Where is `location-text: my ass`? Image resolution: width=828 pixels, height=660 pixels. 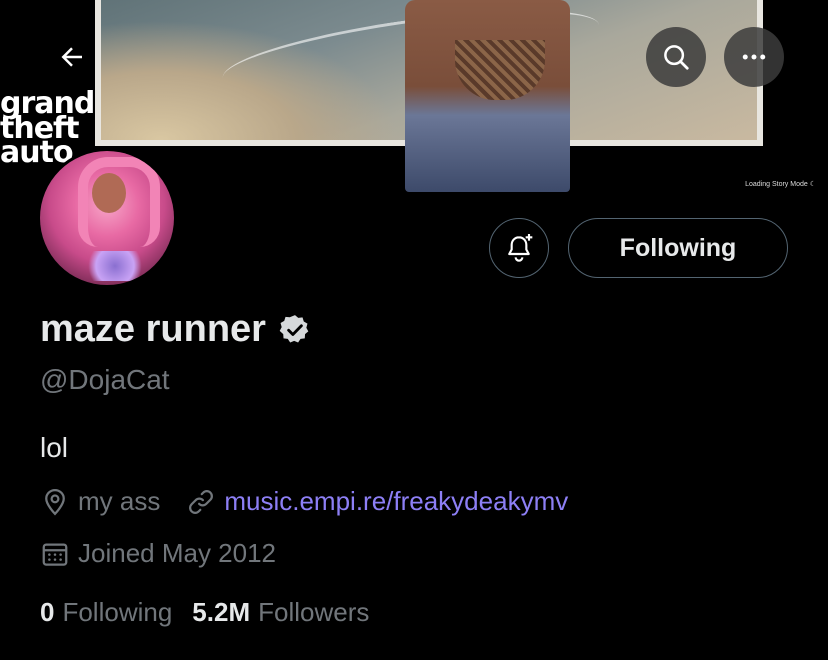 location-text: my ass is located at coordinates (119, 501).